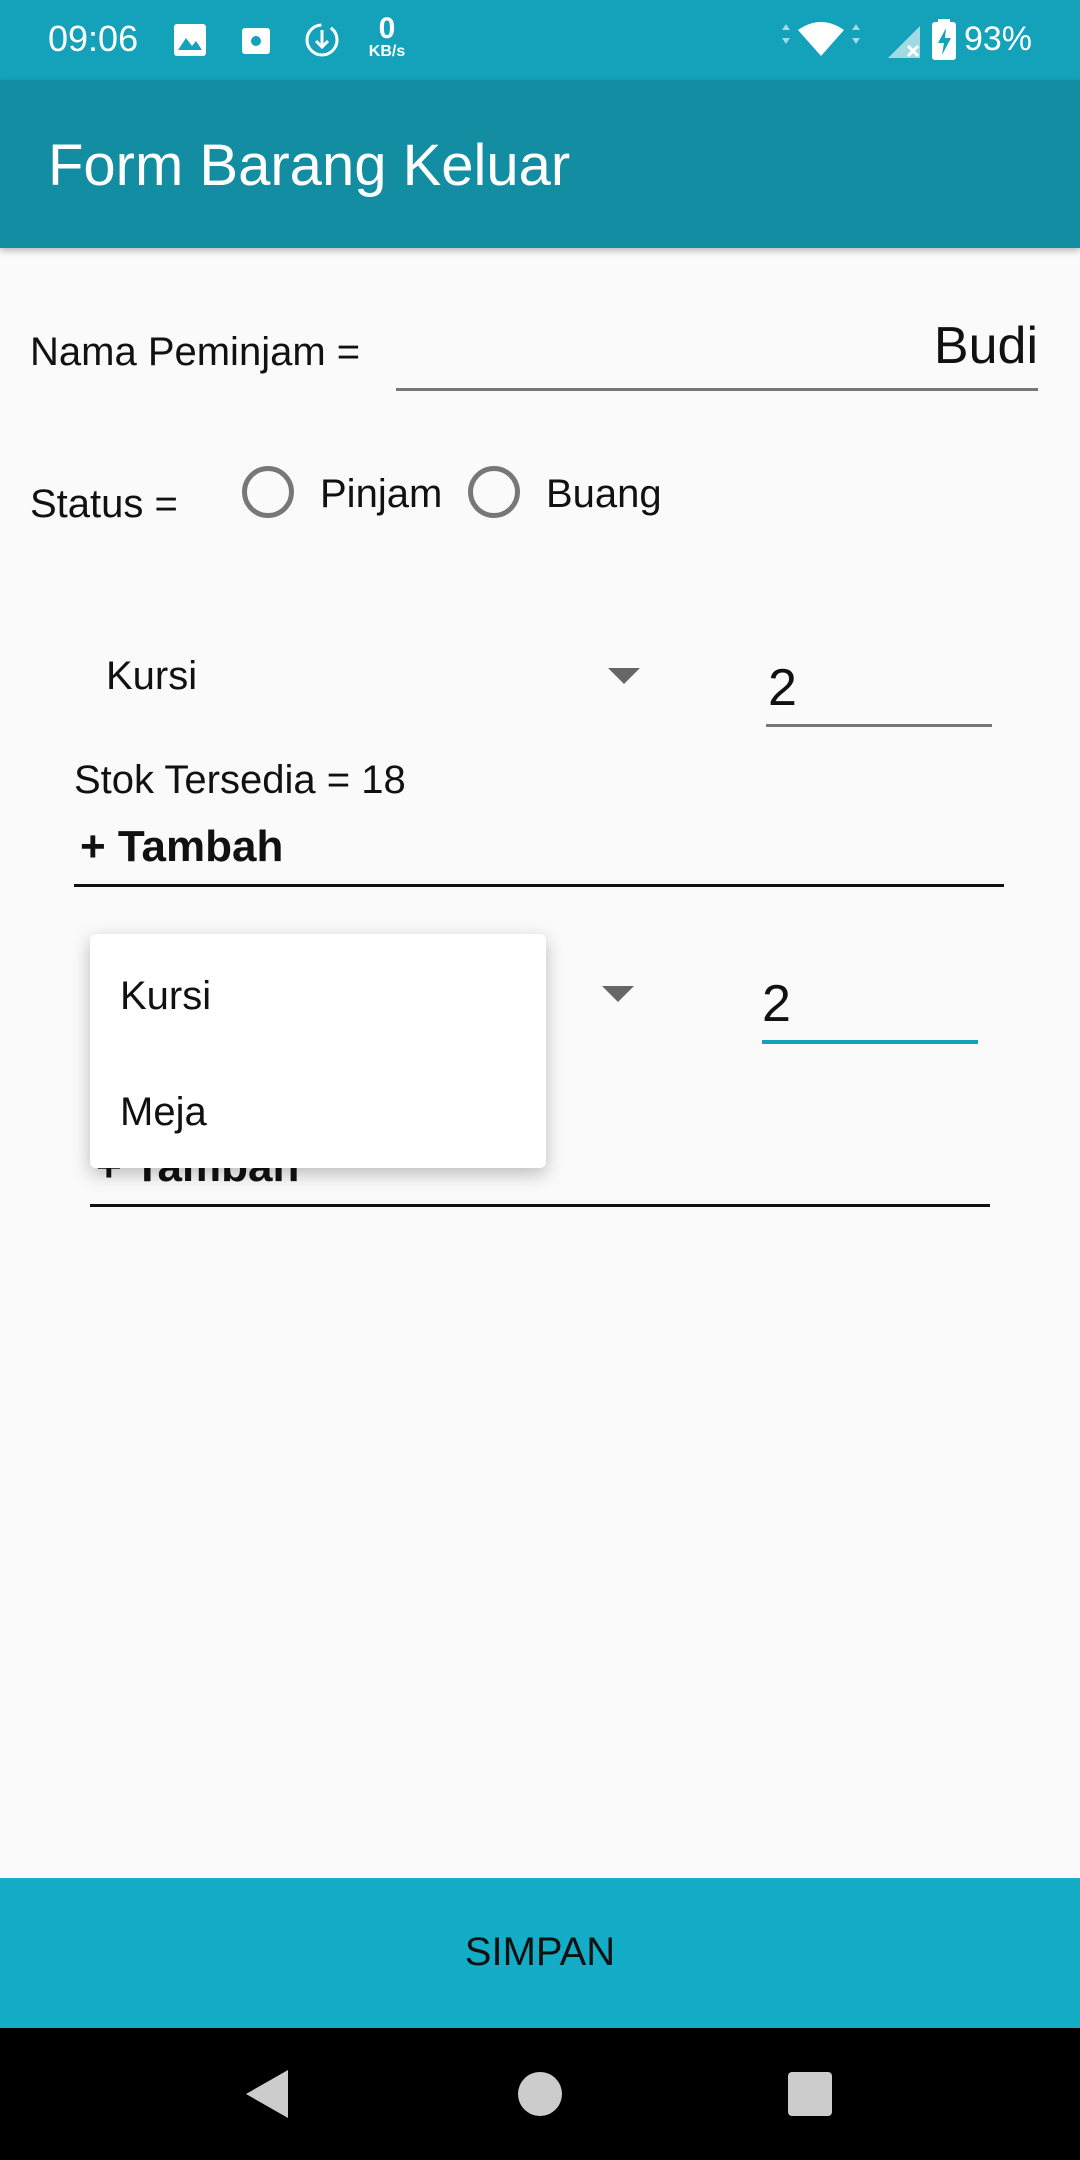 Image resolution: width=1080 pixels, height=2160 pixels. What do you see at coordinates (240, 780) in the screenshot?
I see `stock-text: Stok Tersedia = 18` at bounding box center [240, 780].